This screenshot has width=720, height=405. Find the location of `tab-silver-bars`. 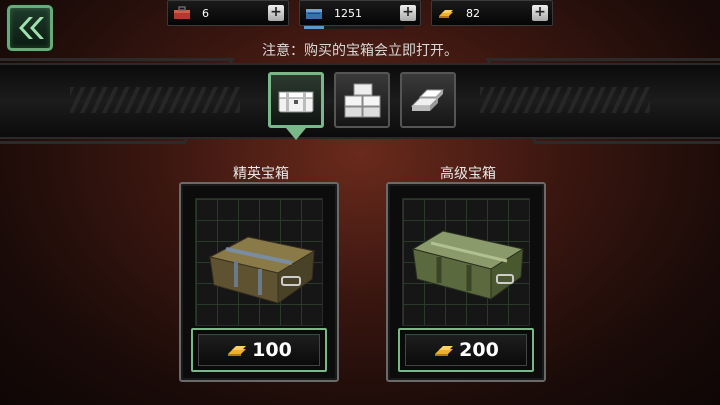

tab-silver-bars is located at coordinates (428, 100).